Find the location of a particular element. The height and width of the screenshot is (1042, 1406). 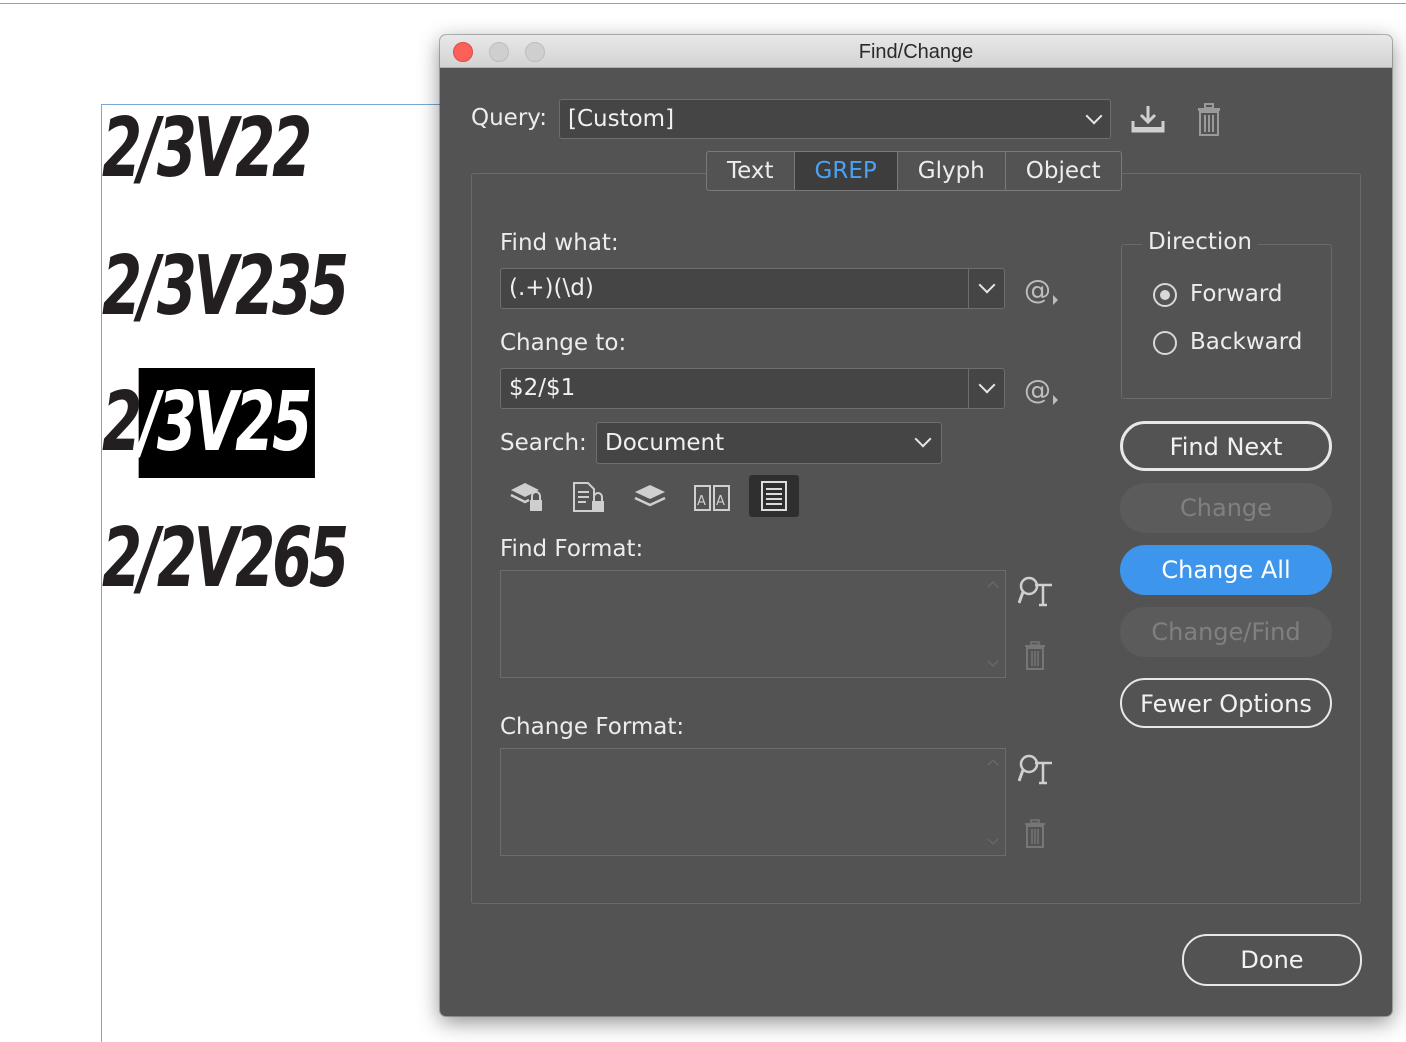

include-hidden-layers-icon is located at coordinates (651, 497).